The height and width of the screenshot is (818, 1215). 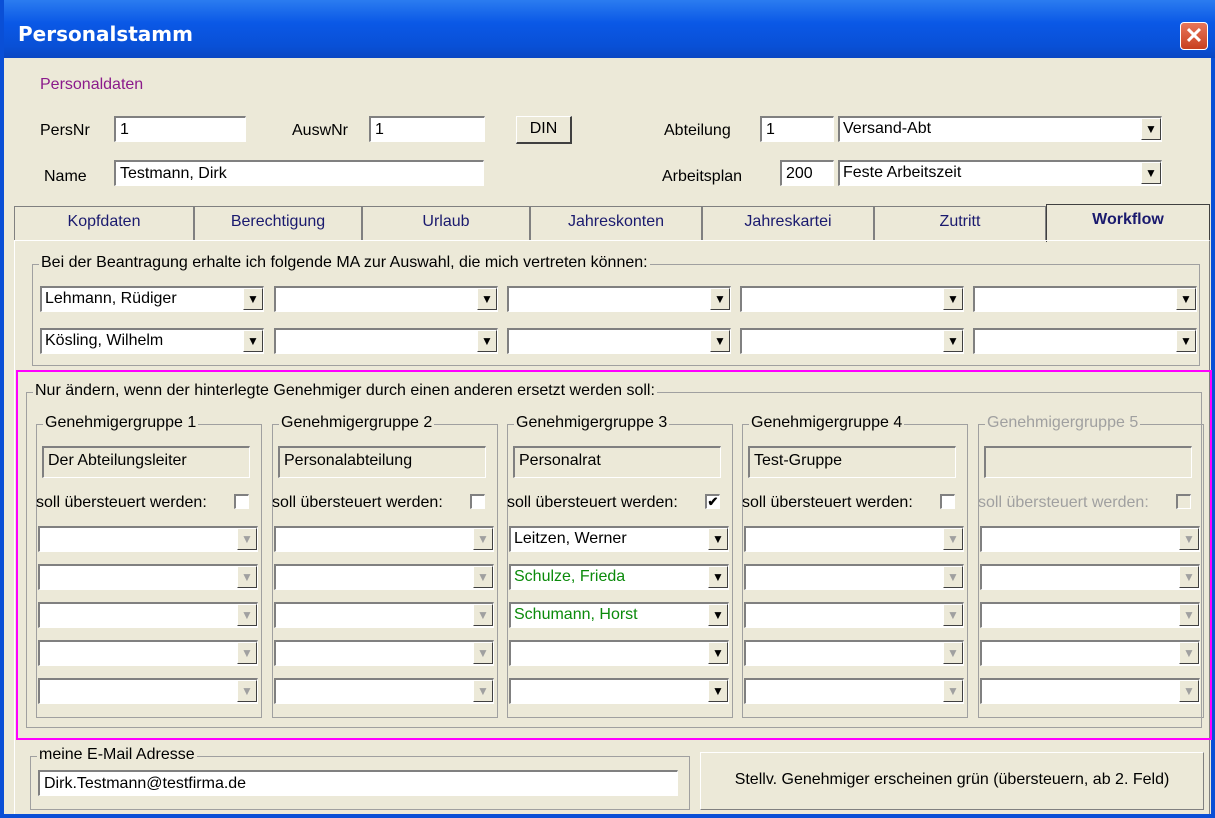 I want to click on name-field: Testmann, Dirk, so click(x=299, y=173).